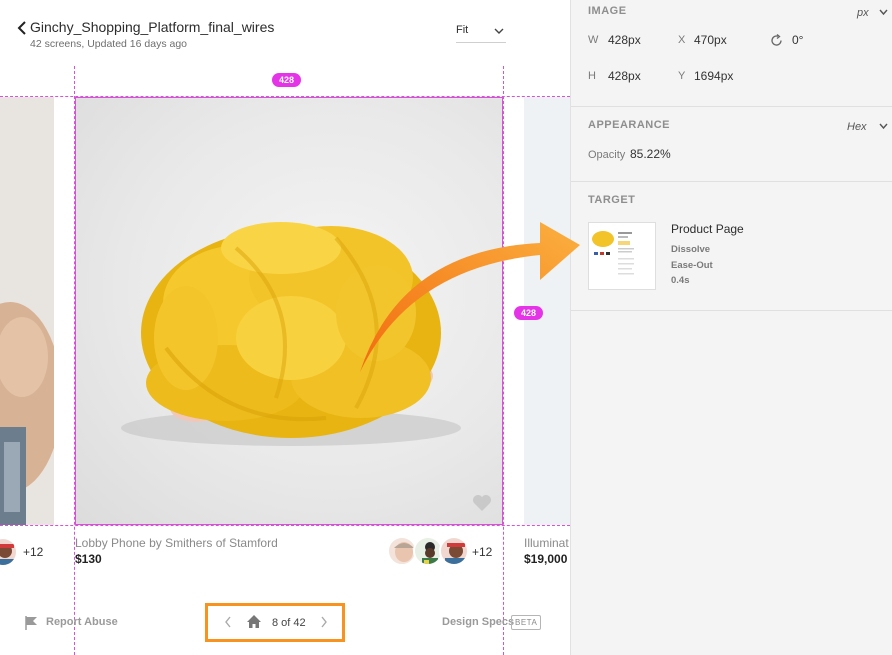  What do you see at coordinates (526, 622) in the screenshot?
I see `beta-badge: BETA` at bounding box center [526, 622].